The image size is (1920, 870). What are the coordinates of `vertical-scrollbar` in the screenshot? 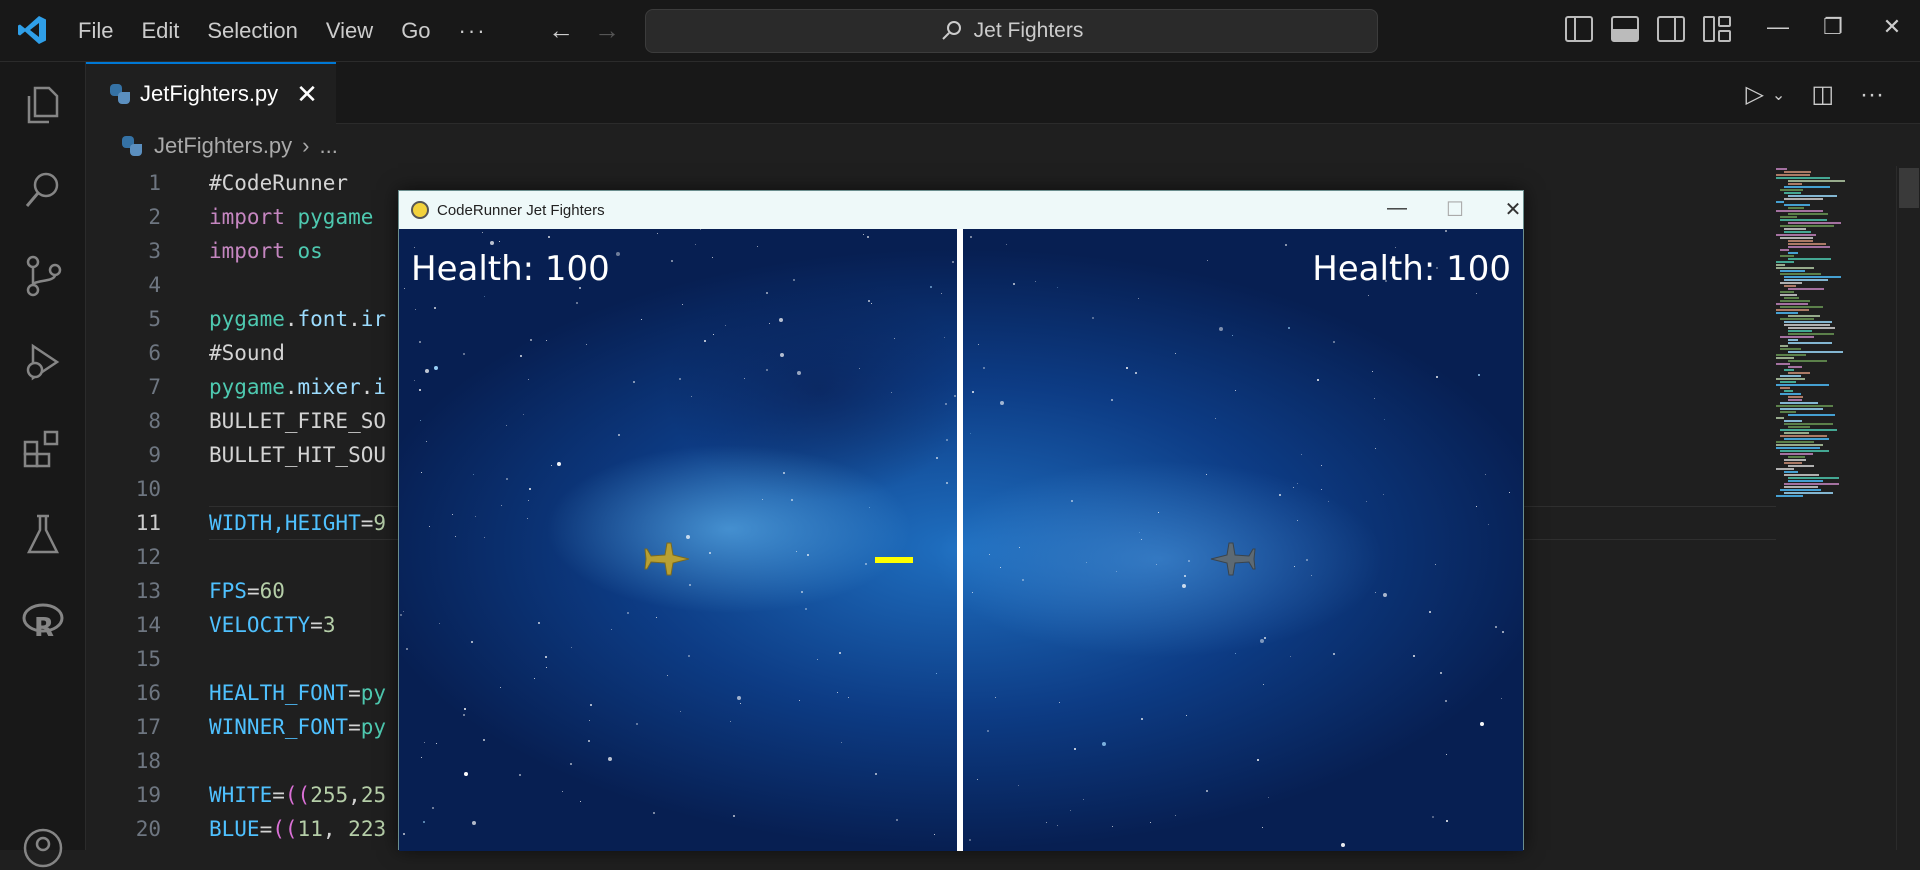 It's located at (1908, 508).